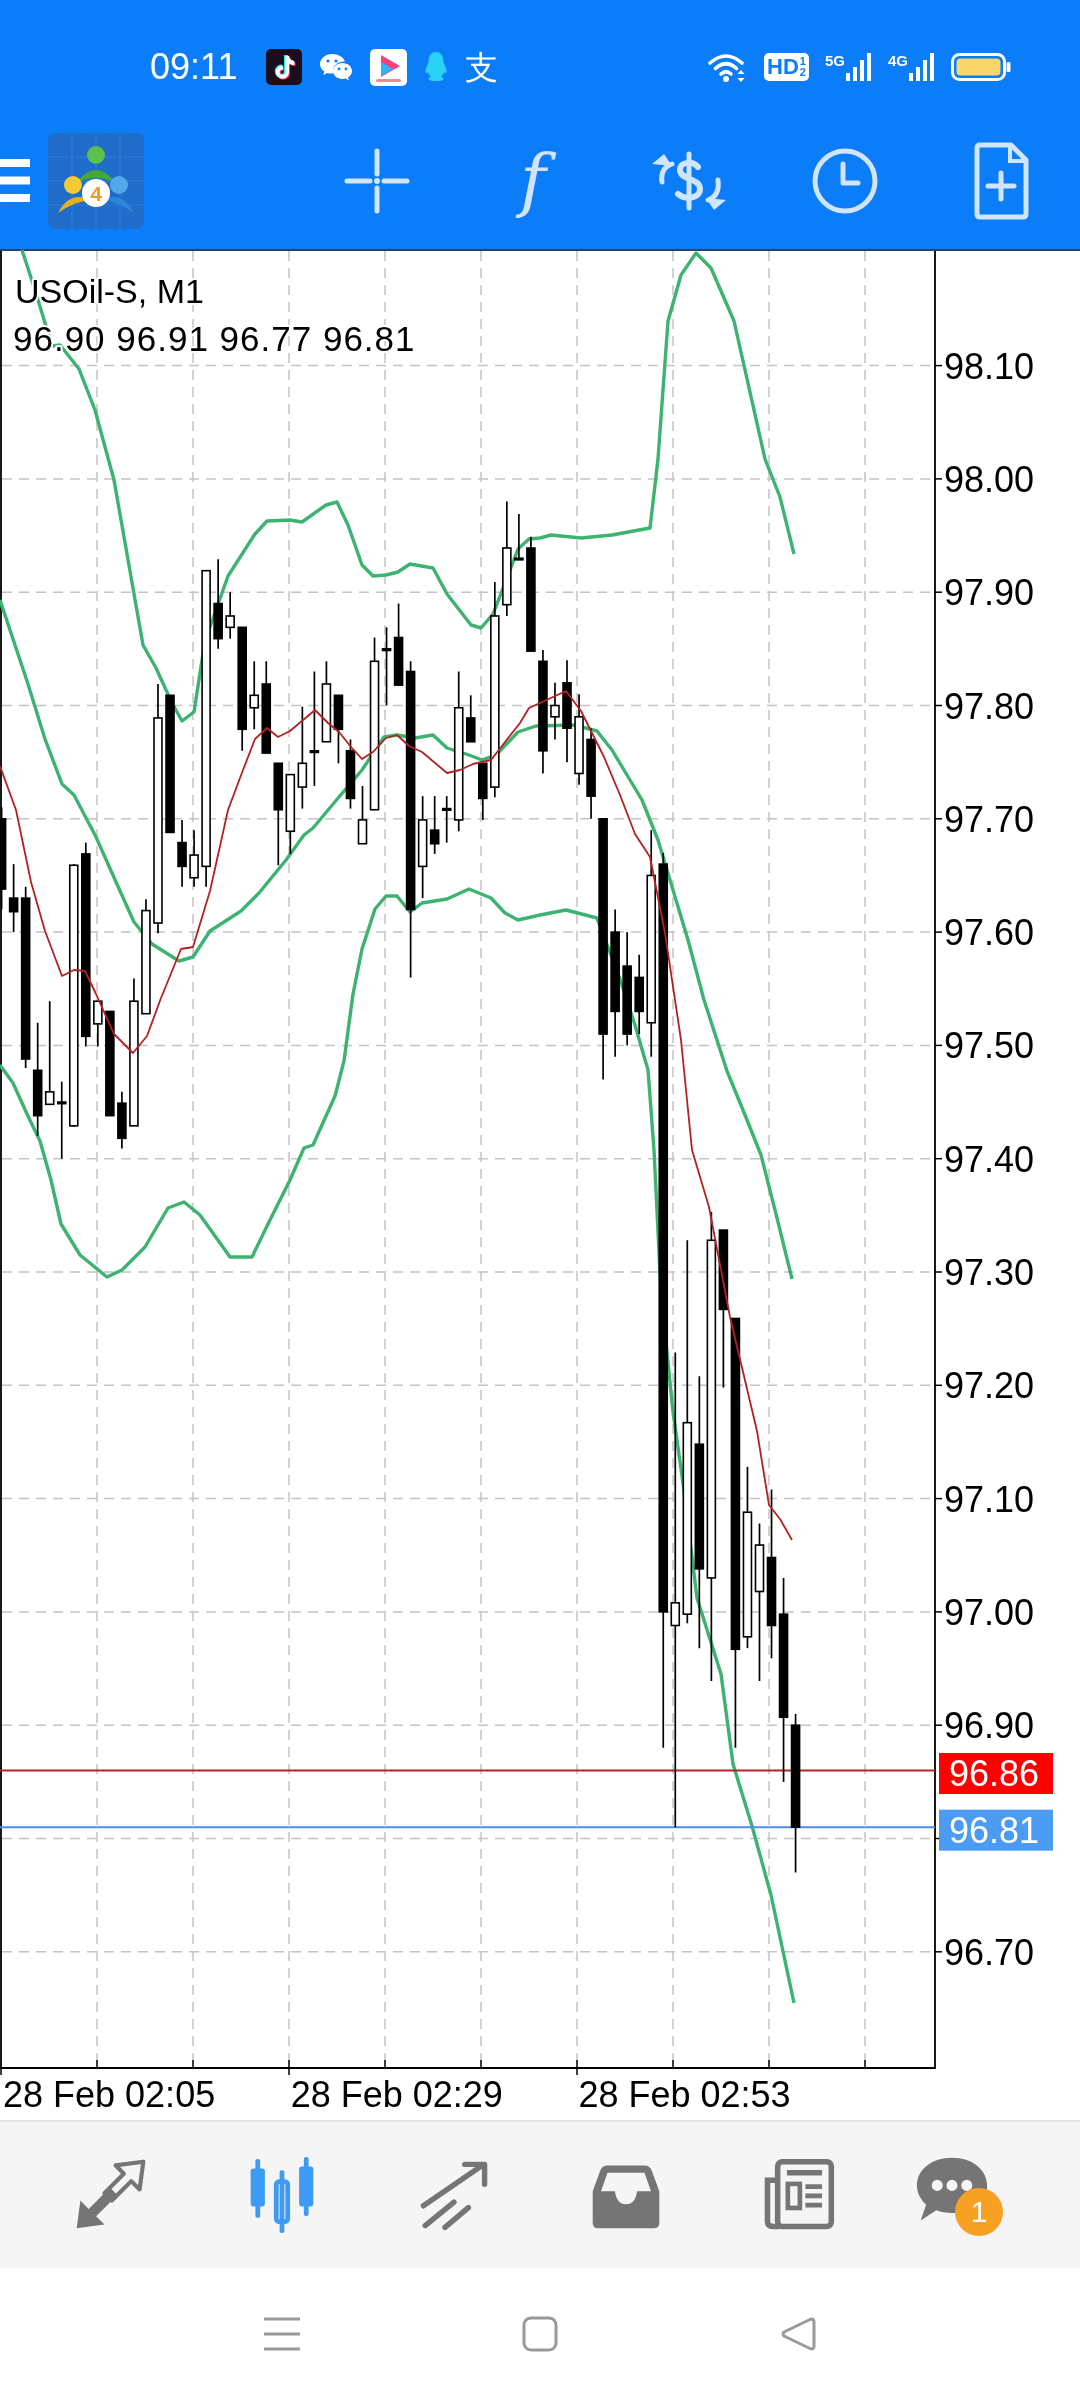 This screenshot has height=2400, width=1080. I want to click on square-icon, so click(540, 2334).